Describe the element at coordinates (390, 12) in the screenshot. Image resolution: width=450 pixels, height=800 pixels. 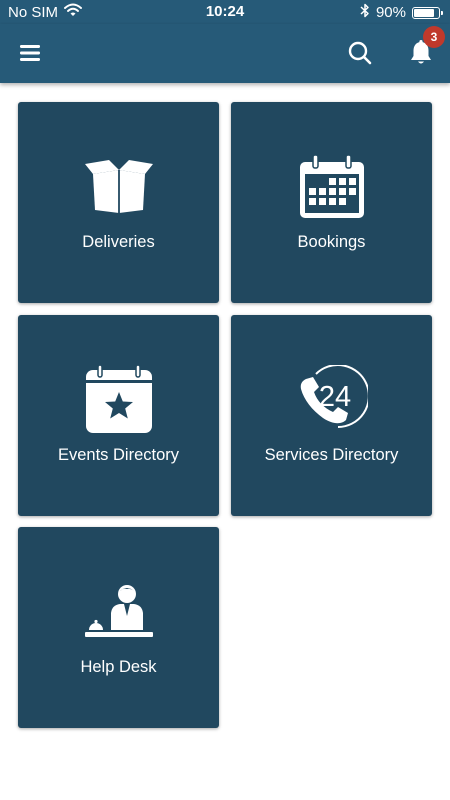
I see `battery-percent: 90%` at that location.